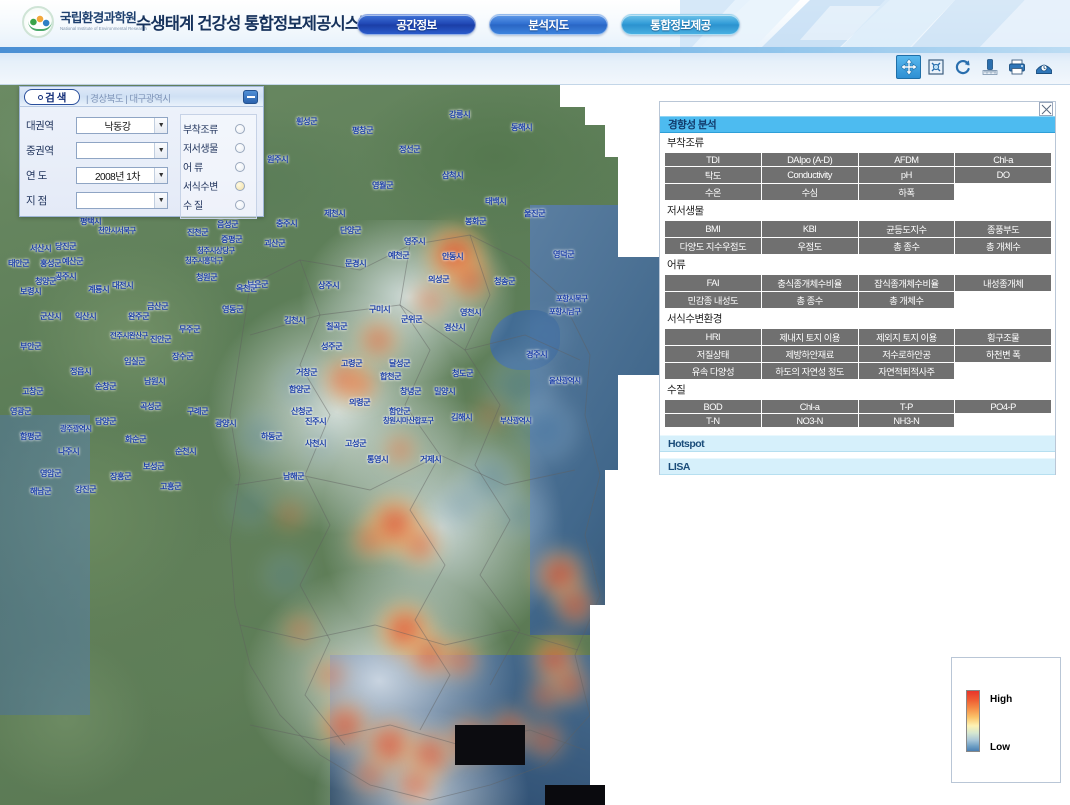 The image size is (1070, 805). What do you see at coordinates (713, 175) in the screenshot?
I see `indicator-cell: 탁도` at bounding box center [713, 175].